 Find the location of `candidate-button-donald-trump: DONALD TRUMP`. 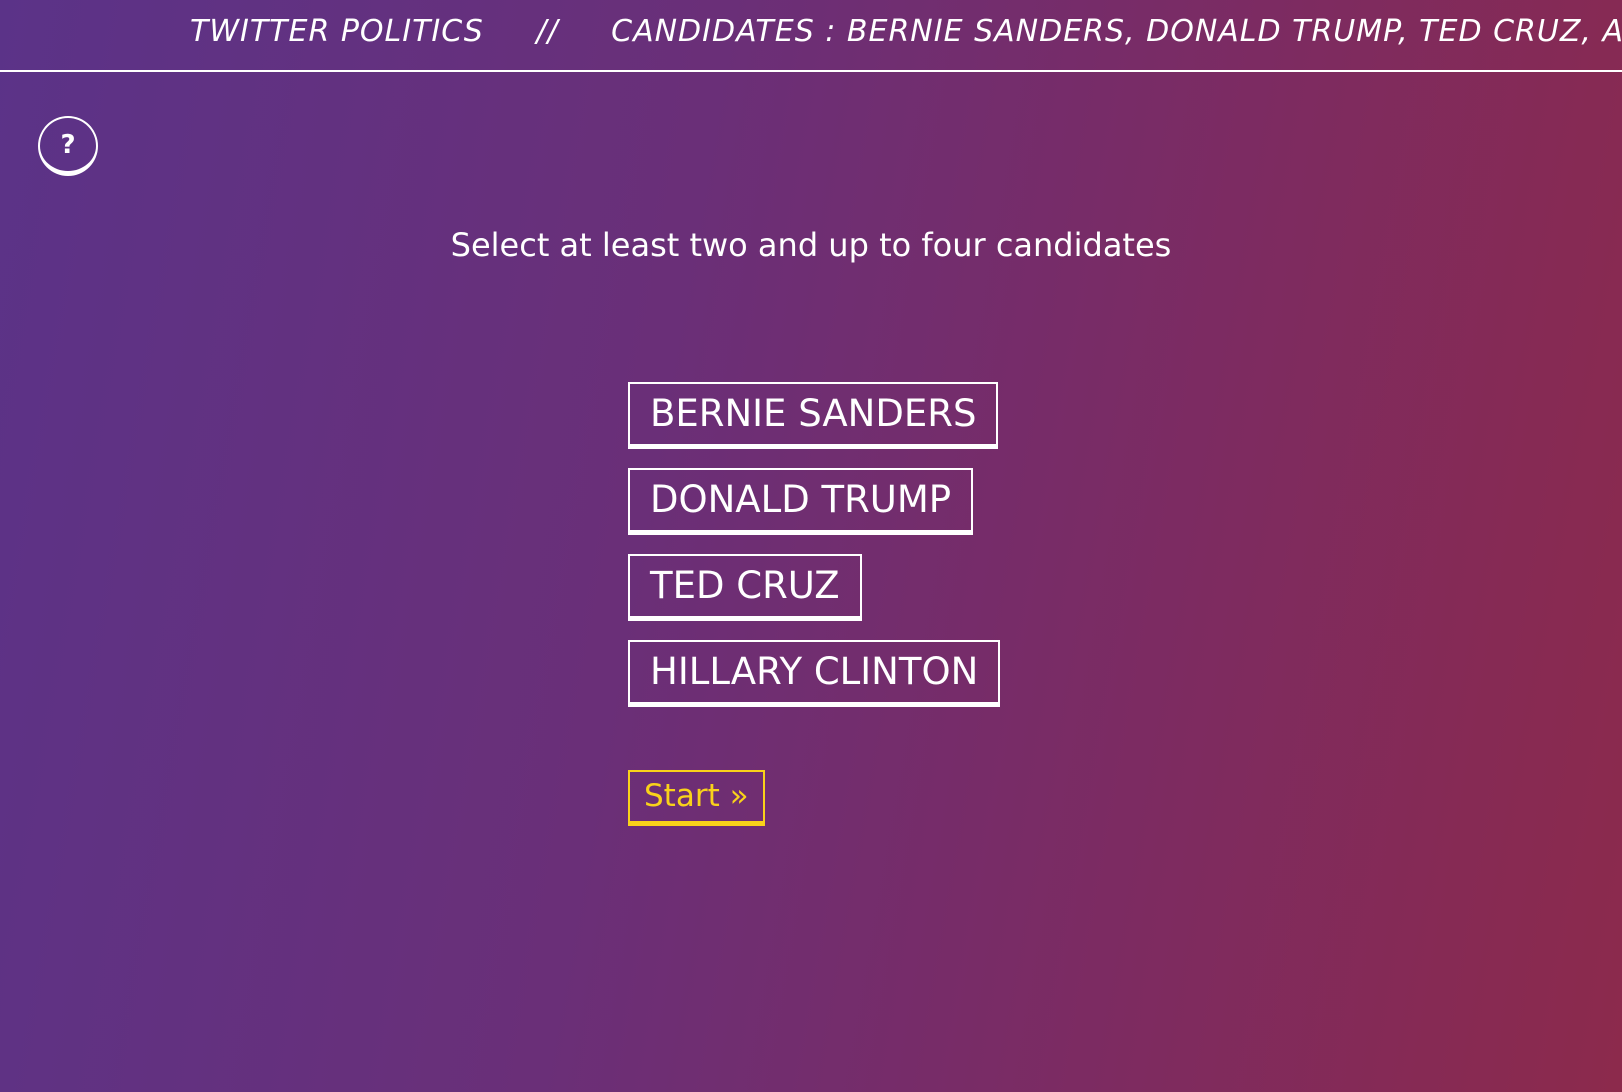

candidate-button-donald-trump: DONALD TRUMP is located at coordinates (801, 501).